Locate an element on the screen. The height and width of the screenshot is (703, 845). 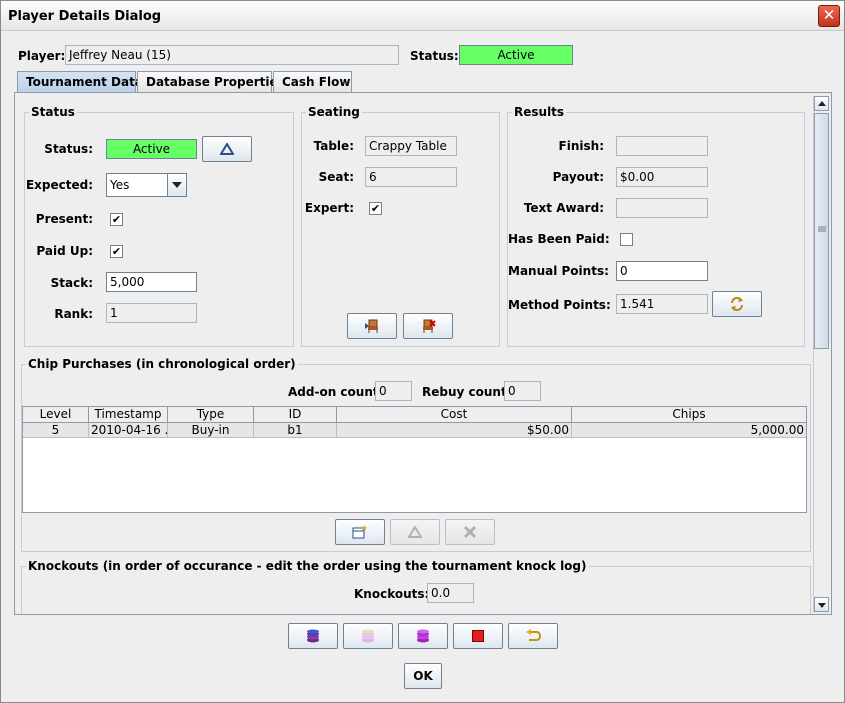
header-status-label: Status: is located at coordinates (434, 56).